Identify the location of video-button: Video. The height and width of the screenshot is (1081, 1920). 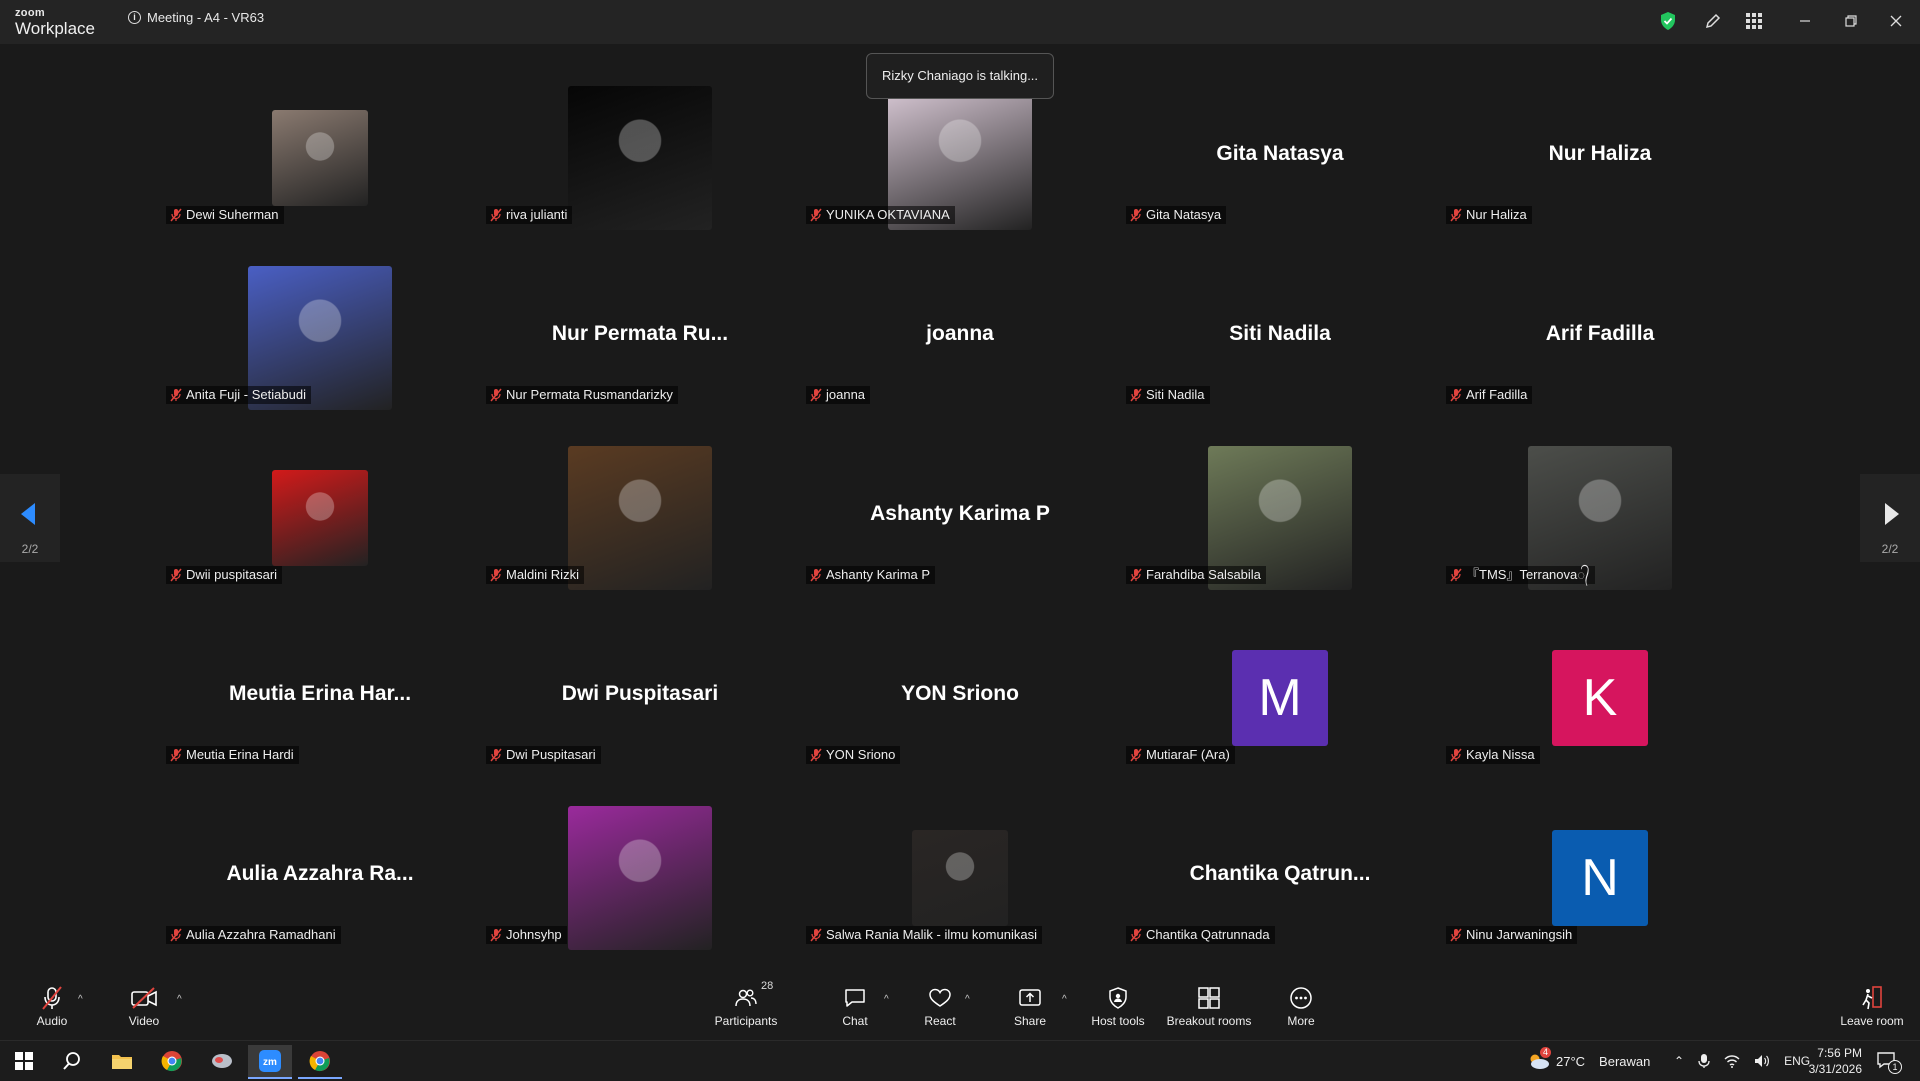
(144, 1010).